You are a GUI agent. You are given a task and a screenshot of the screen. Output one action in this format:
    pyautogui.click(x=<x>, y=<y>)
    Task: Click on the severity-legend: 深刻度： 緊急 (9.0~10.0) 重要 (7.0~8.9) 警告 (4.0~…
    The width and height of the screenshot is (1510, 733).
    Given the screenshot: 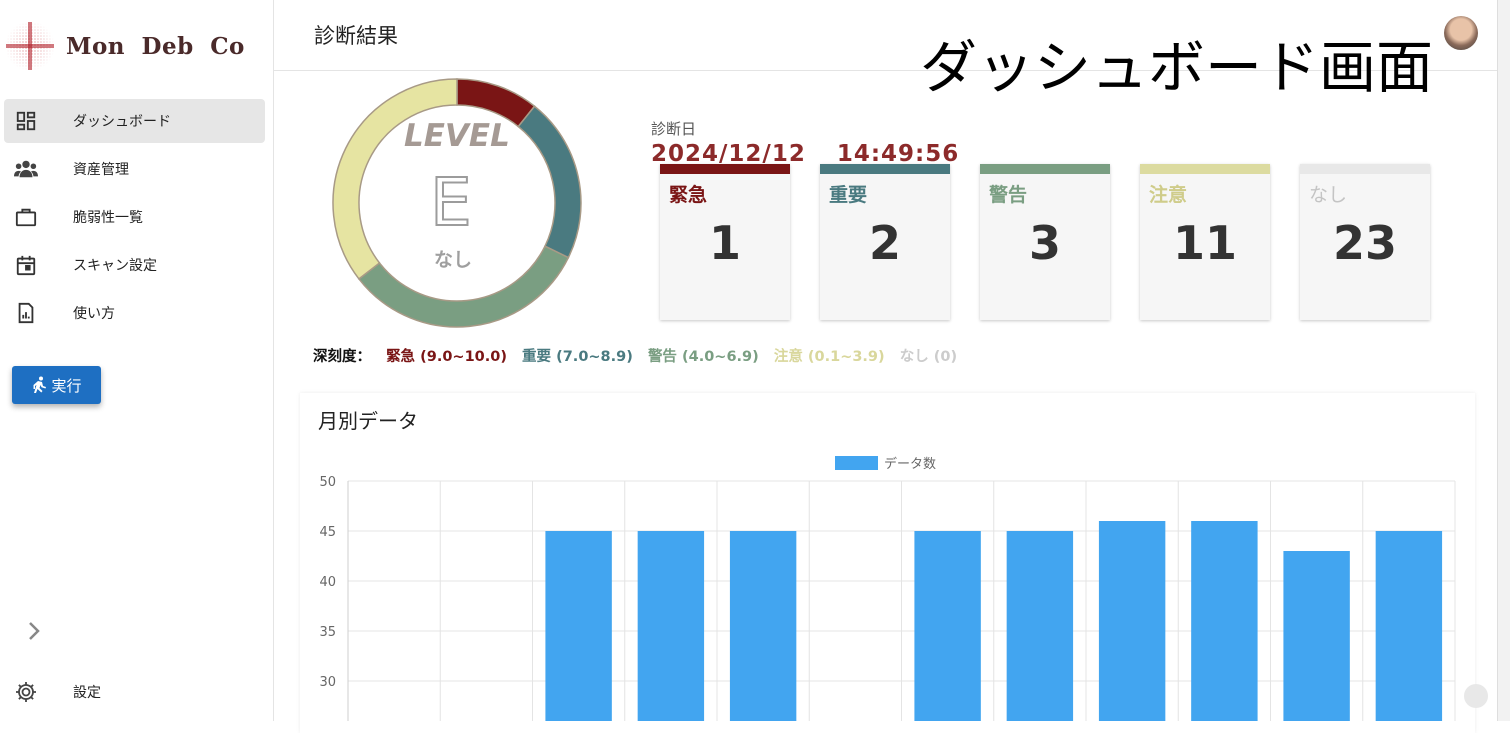 What is the action you would take?
    pyautogui.click(x=640, y=355)
    